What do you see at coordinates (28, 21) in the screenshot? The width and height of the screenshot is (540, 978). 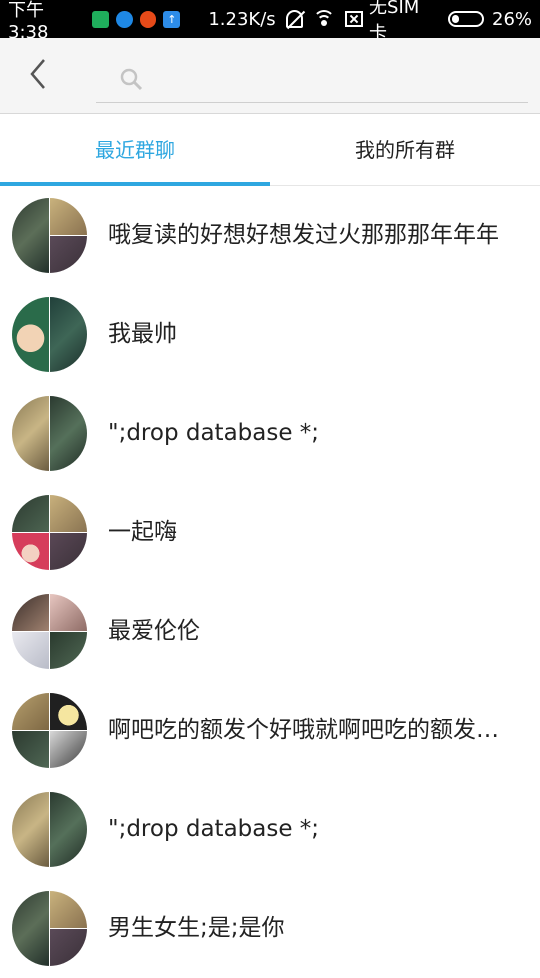 I see `status-time: 下午3:38` at bounding box center [28, 21].